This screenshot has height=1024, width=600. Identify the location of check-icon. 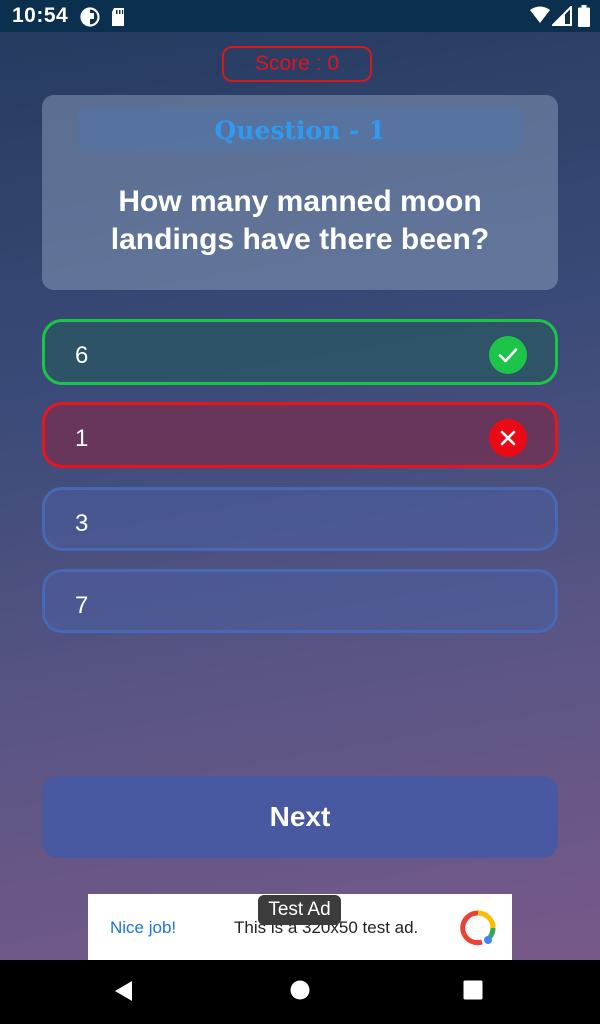
(508, 355).